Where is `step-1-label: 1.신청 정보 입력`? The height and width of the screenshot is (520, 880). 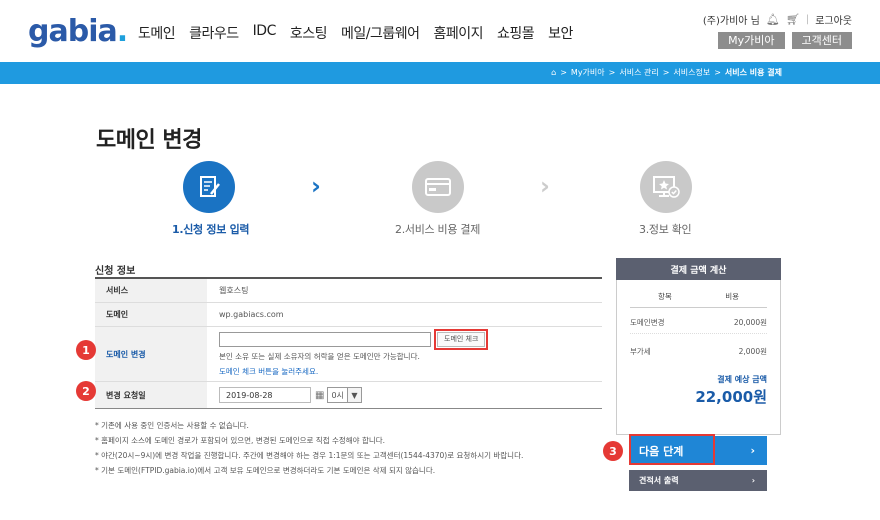
step-1-label: 1.신청 정보 입력 is located at coordinates (211, 229).